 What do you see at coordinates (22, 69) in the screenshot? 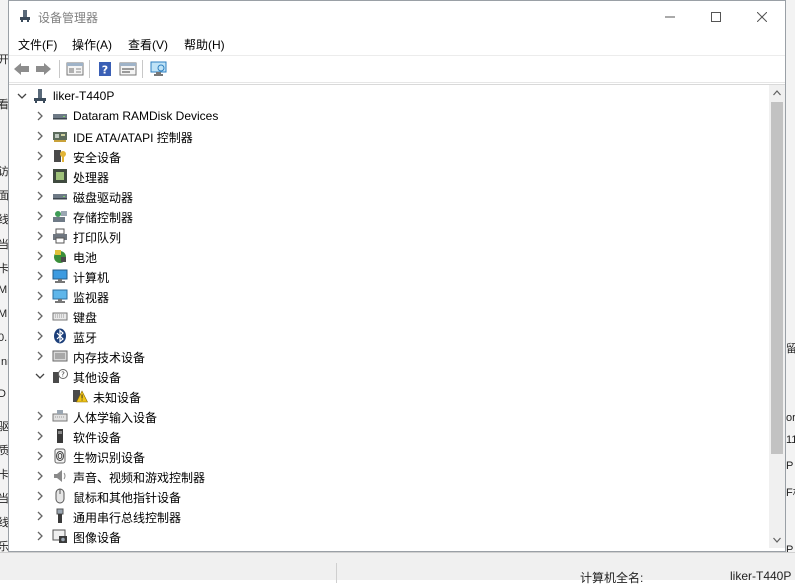
I see `back-arrow-icon` at bounding box center [22, 69].